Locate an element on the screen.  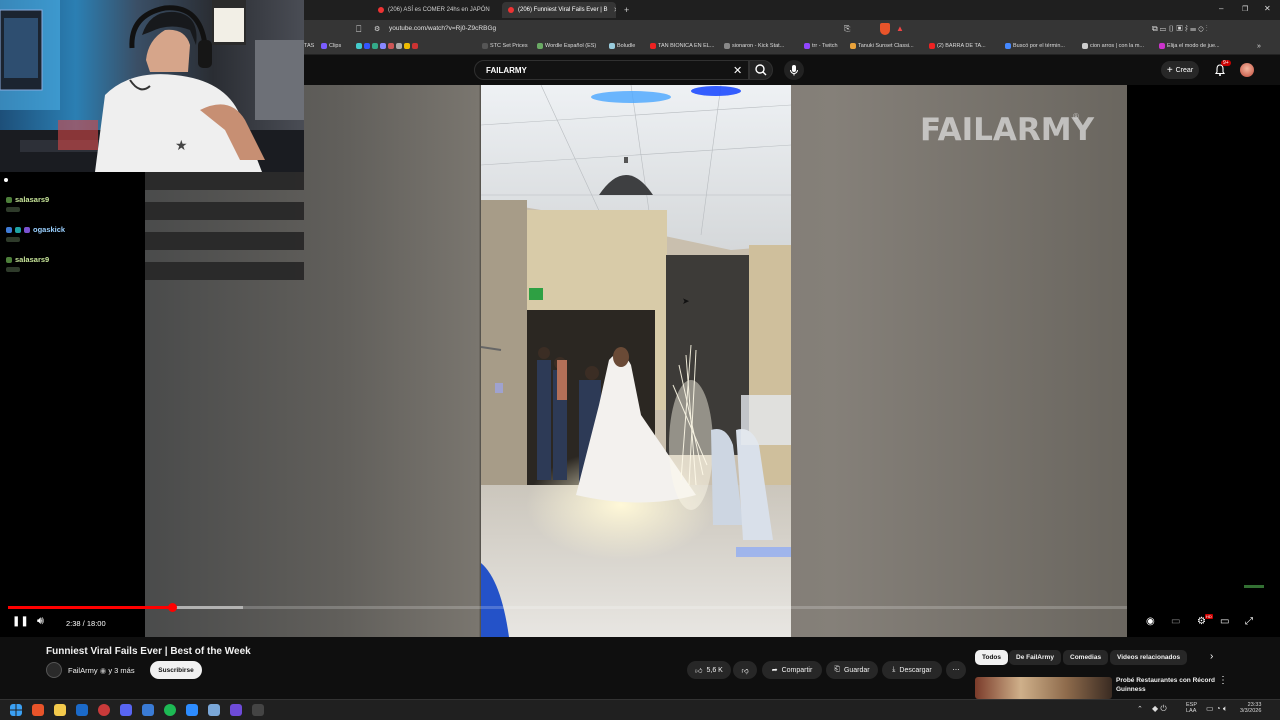
voice-search-button is located at coordinates (794, 70).